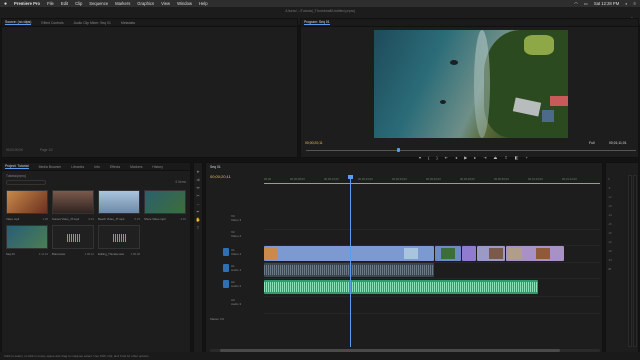 This screenshot has height=360, width=640. I want to click on track-divider, so click(432, 229).